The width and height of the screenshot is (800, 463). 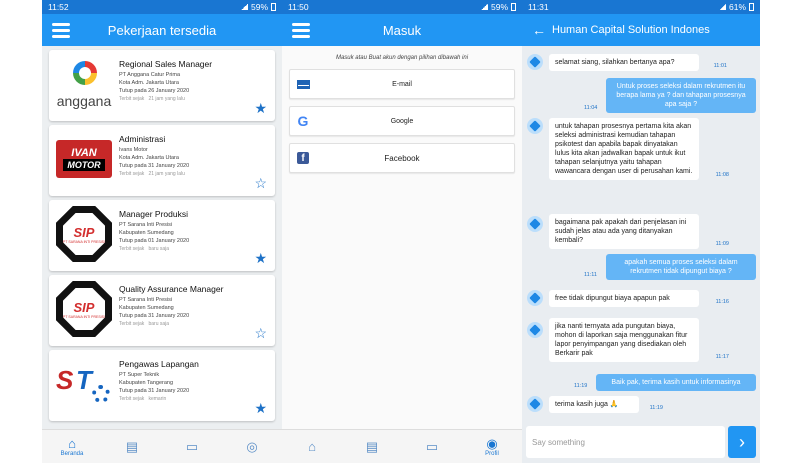 I want to click on job-title: Pengawas Lapangan, so click(x=159, y=364).